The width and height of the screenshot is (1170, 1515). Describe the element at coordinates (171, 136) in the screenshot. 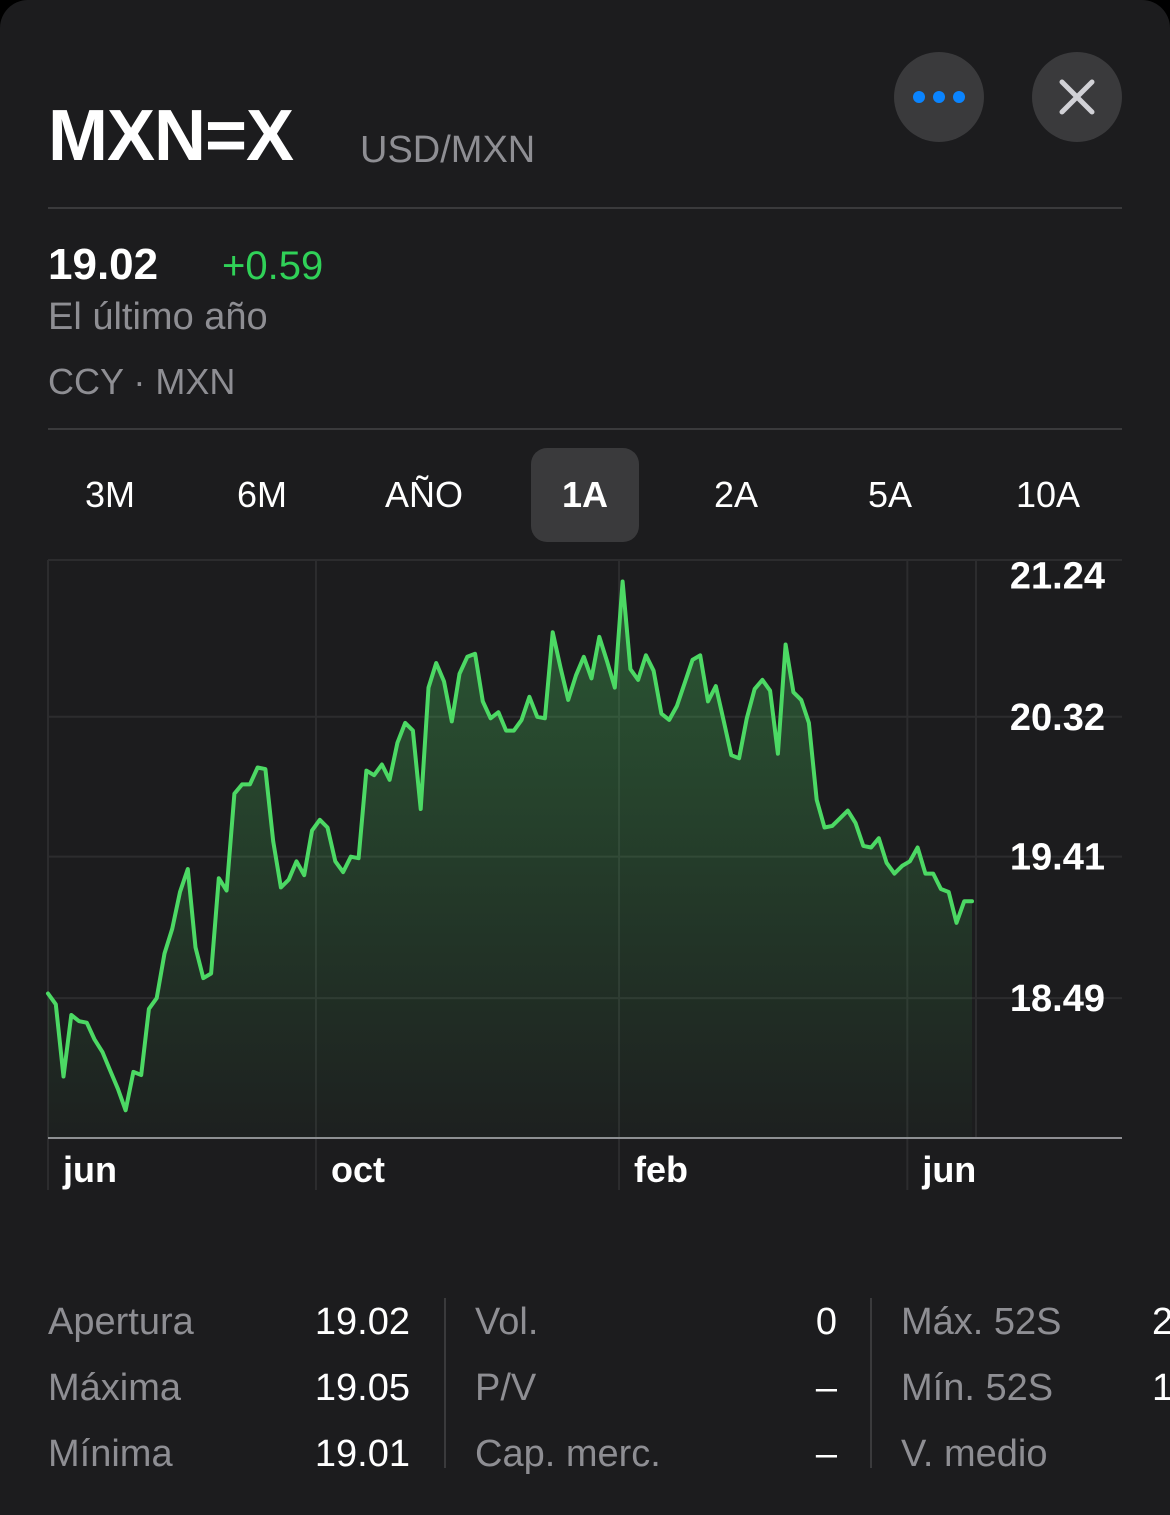

I see `ticker-symbol: MXN=X` at that location.